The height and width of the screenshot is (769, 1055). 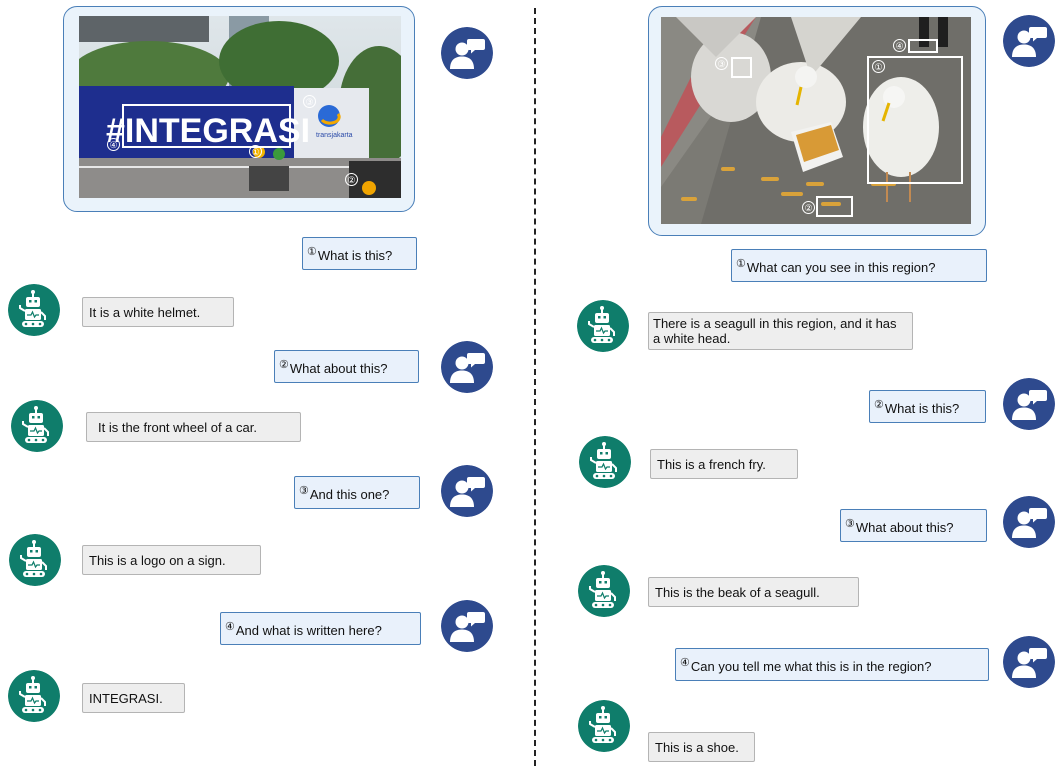 I want to click on question-bubble: ②What is this?, so click(x=927, y=406).